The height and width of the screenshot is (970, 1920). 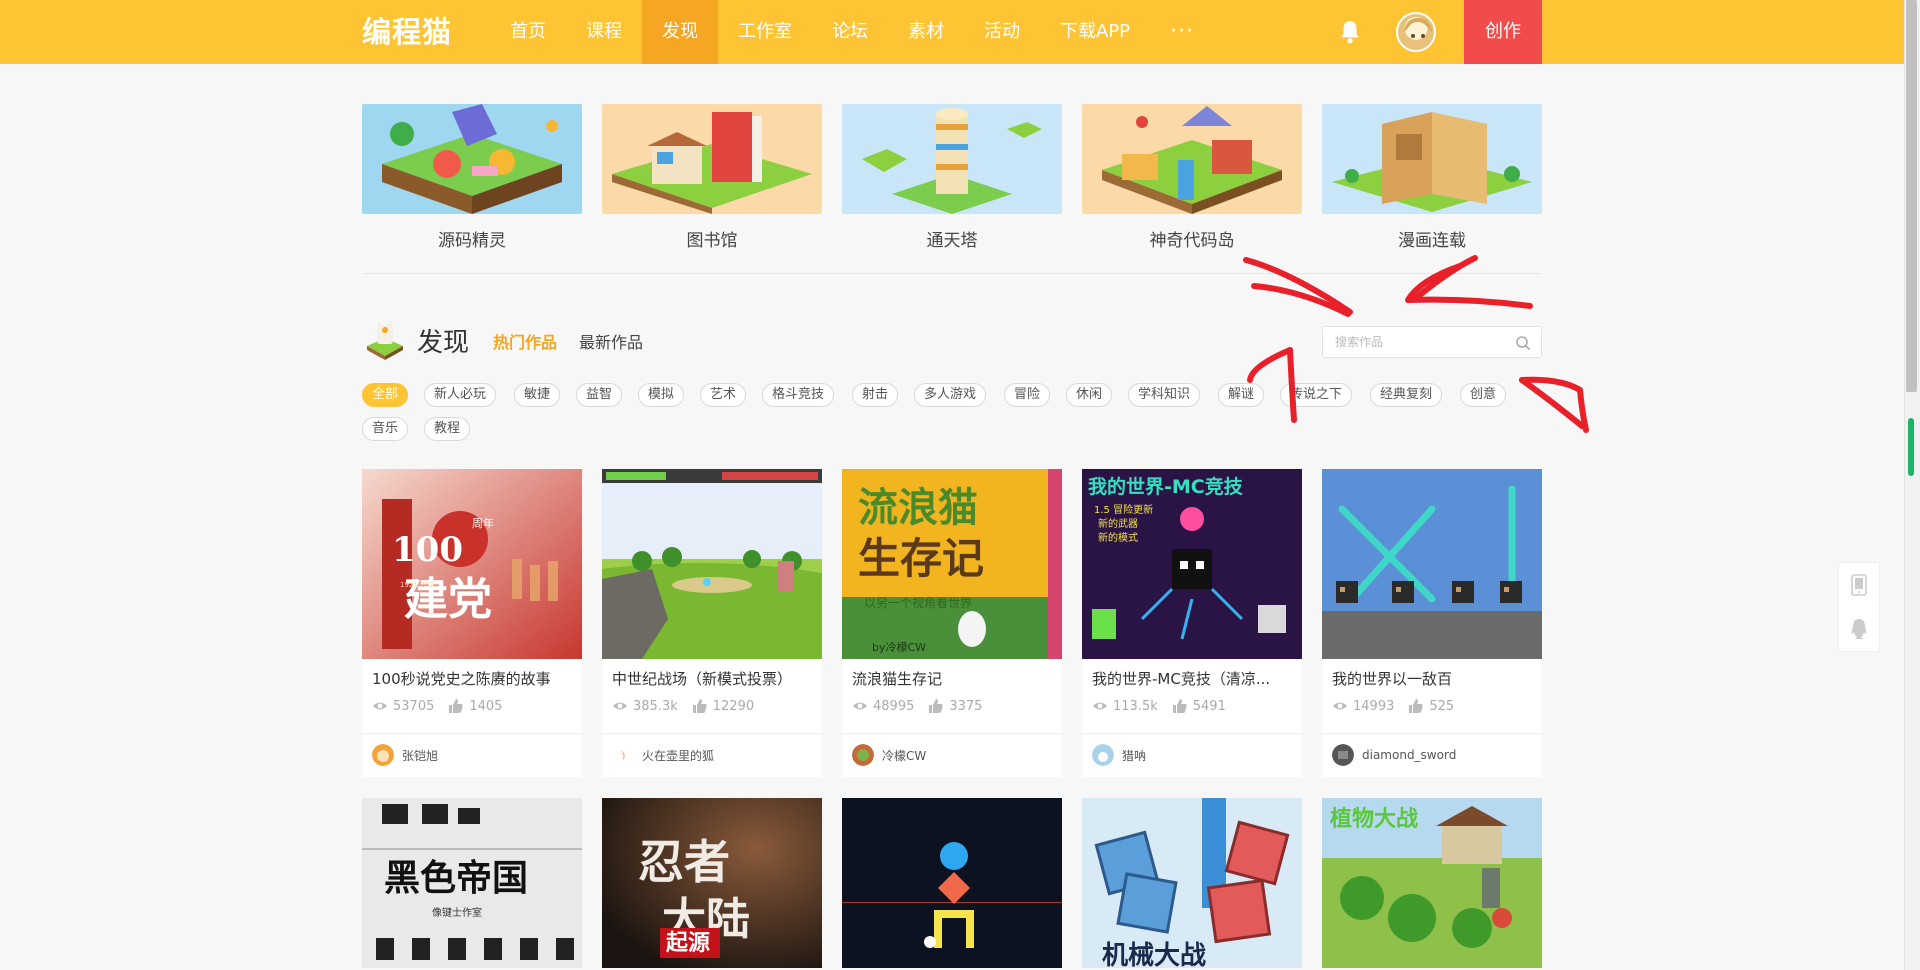 I want to click on view-count: 385.3k, so click(x=655, y=706).